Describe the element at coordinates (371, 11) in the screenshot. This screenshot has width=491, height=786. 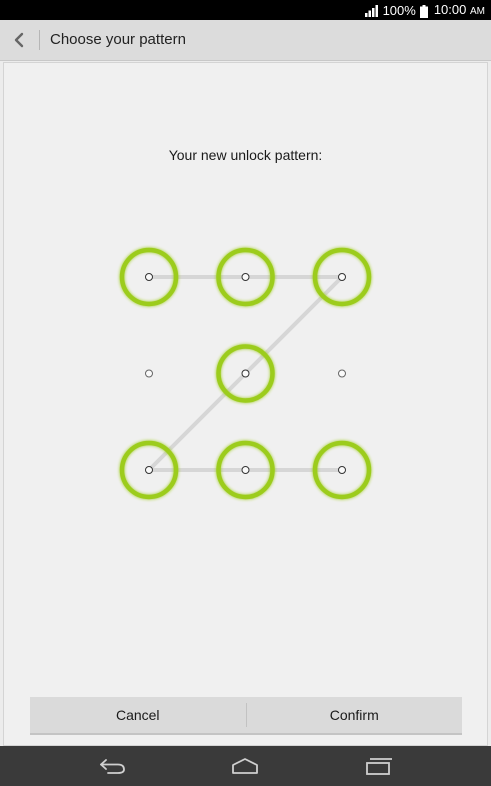
I see `signal-icon` at that location.